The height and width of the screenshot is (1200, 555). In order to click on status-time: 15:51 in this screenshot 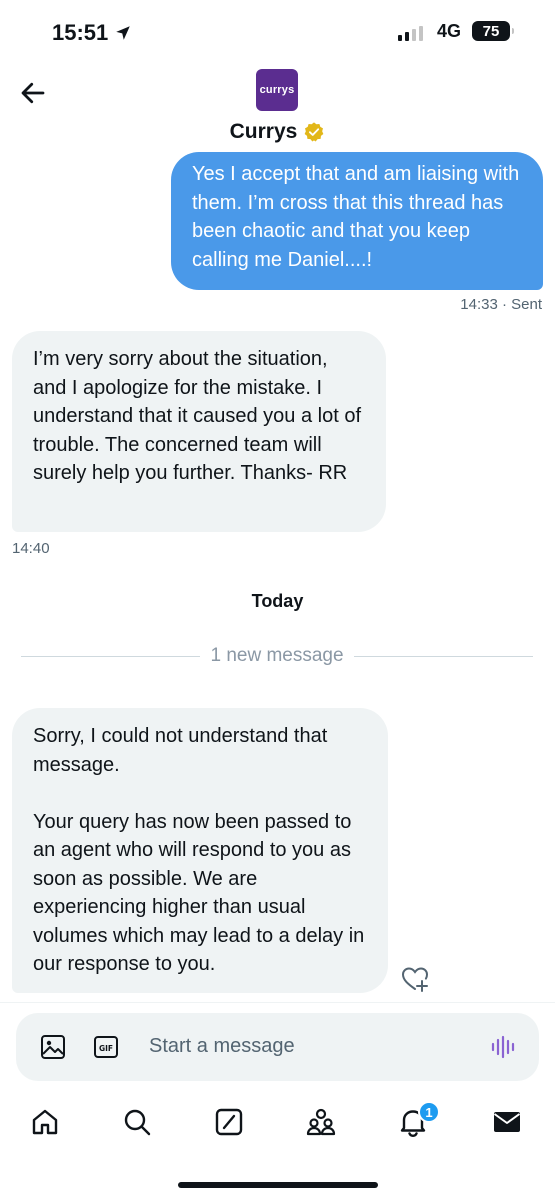, I will do `click(92, 33)`.